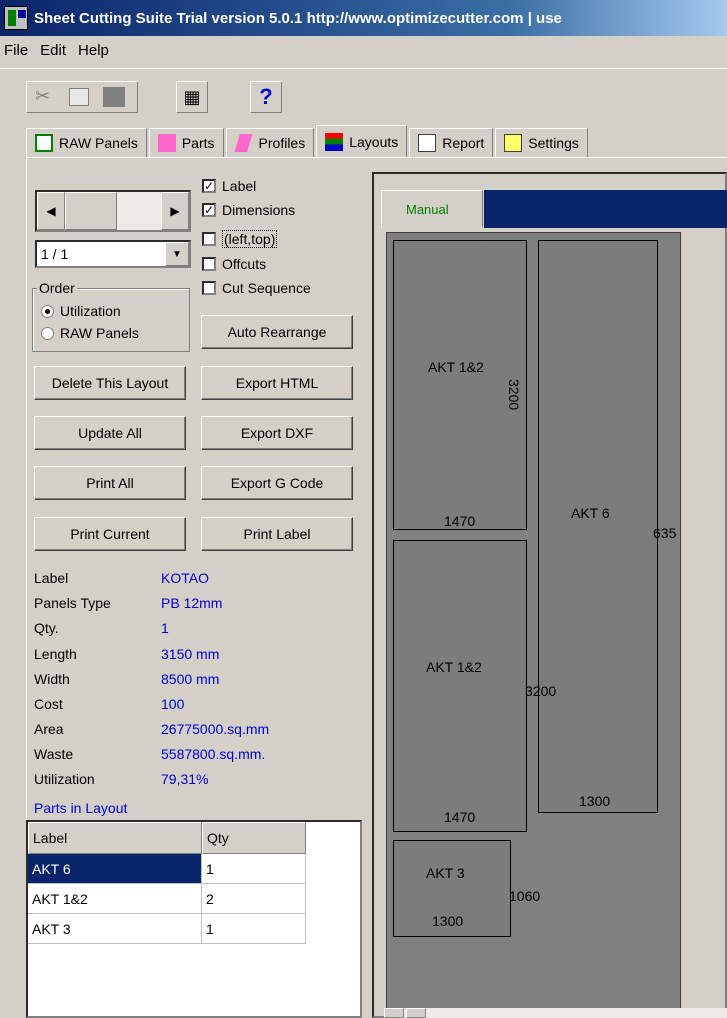 This screenshot has height=1018, width=727. I want to click on cut-sequence-checkbox: Cut Sequence, so click(256, 288).